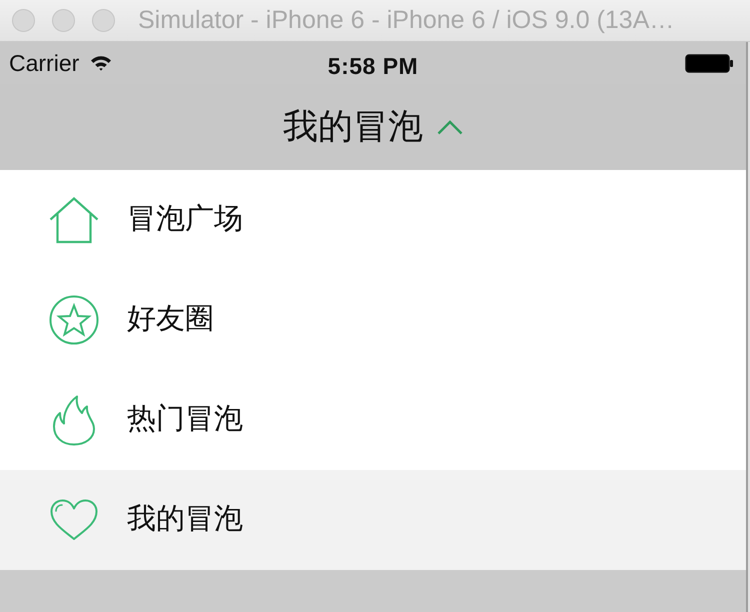 The height and width of the screenshot is (612, 750). I want to click on flame-icon, so click(74, 420).